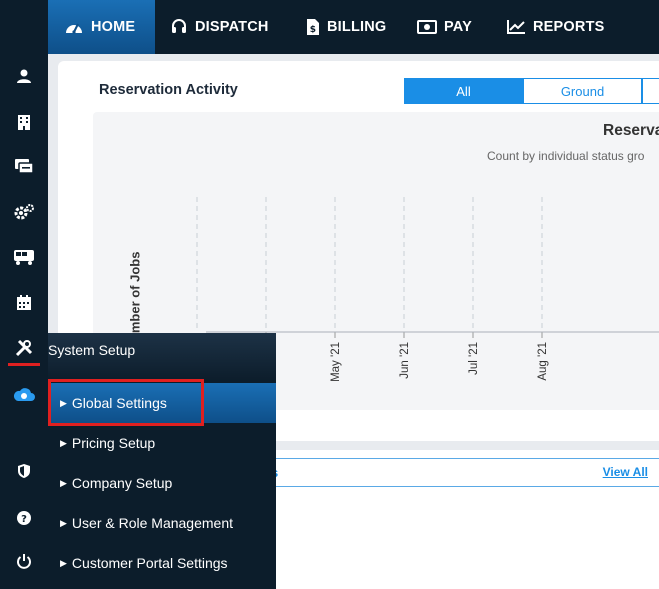 This screenshot has height=589, width=659. What do you see at coordinates (24, 471) in the screenshot?
I see `shield-icon` at bounding box center [24, 471].